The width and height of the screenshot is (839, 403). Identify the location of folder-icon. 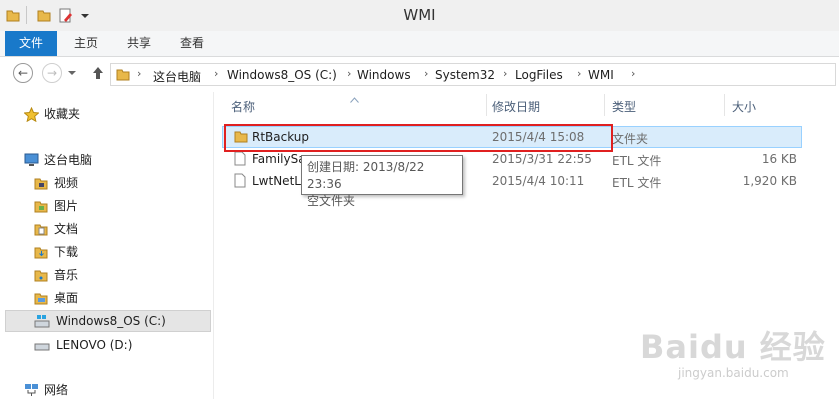
(123, 75).